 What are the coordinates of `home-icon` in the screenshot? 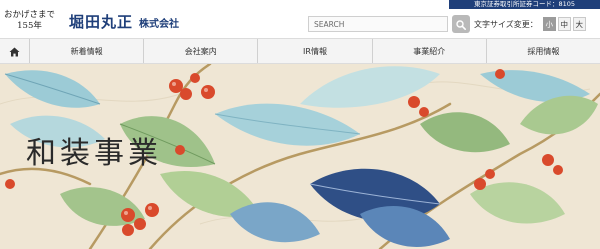 It's located at (14, 51).